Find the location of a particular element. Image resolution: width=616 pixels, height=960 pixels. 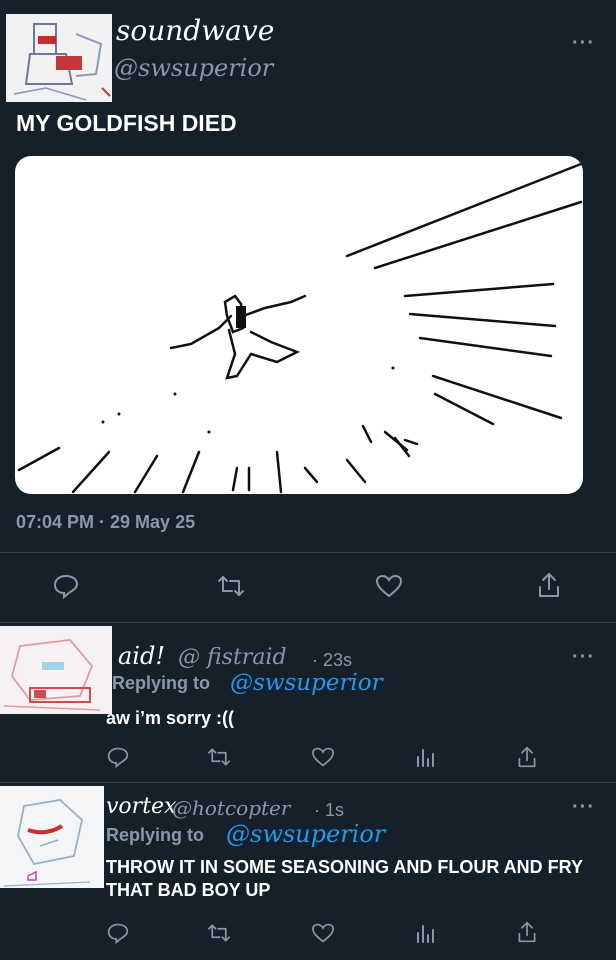

reply-1-handle: @ fistraid is located at coordinates (232, 657).